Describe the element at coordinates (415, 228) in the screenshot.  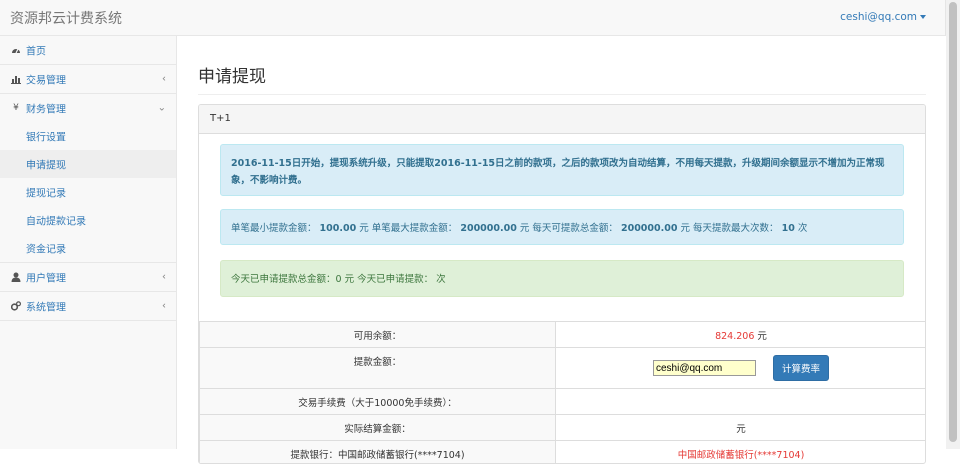
I see `max-amount-label: 单笔最大提款金额：` at that location.